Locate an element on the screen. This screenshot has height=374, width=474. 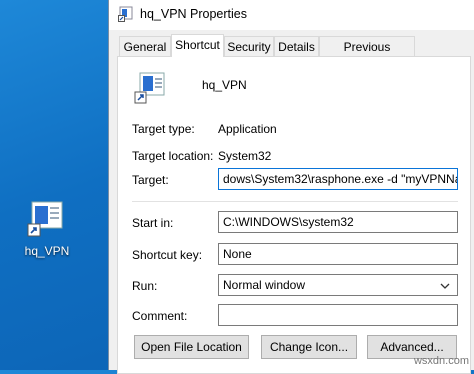
target-location-label: Target location: is located at coordinates (173, 156).